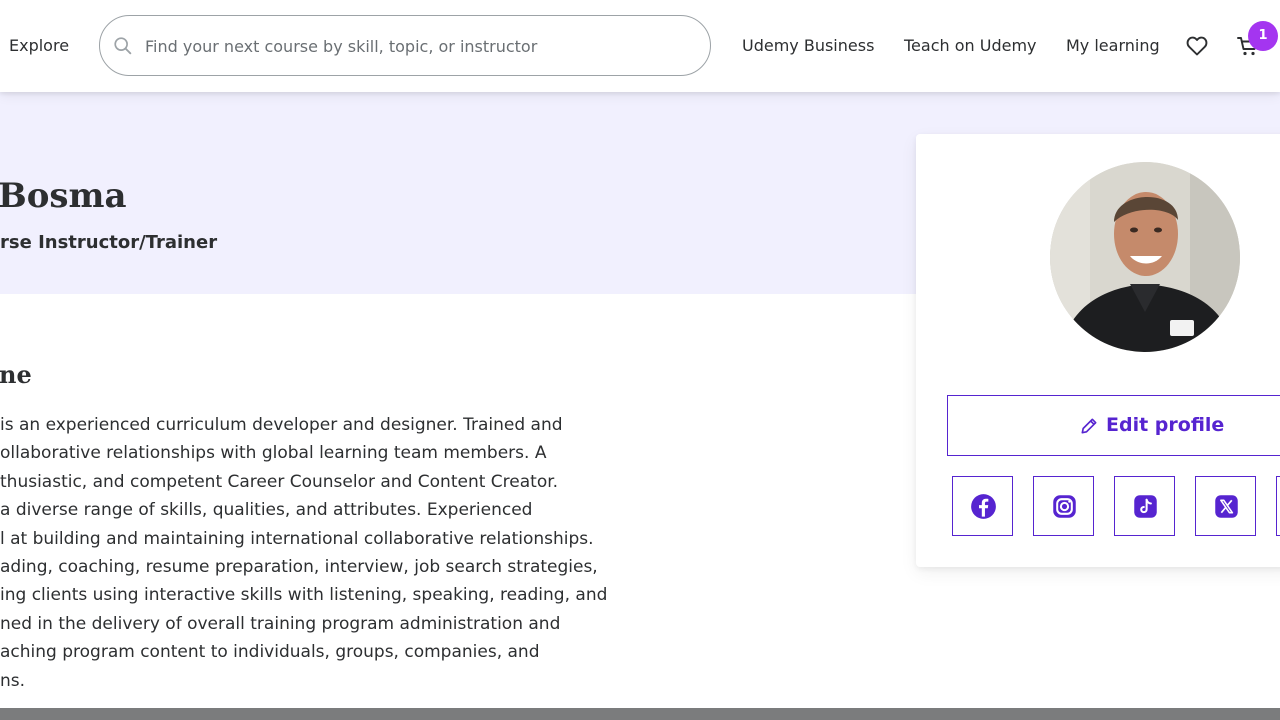  I want to click on facebook-icon, so click(983, 506).